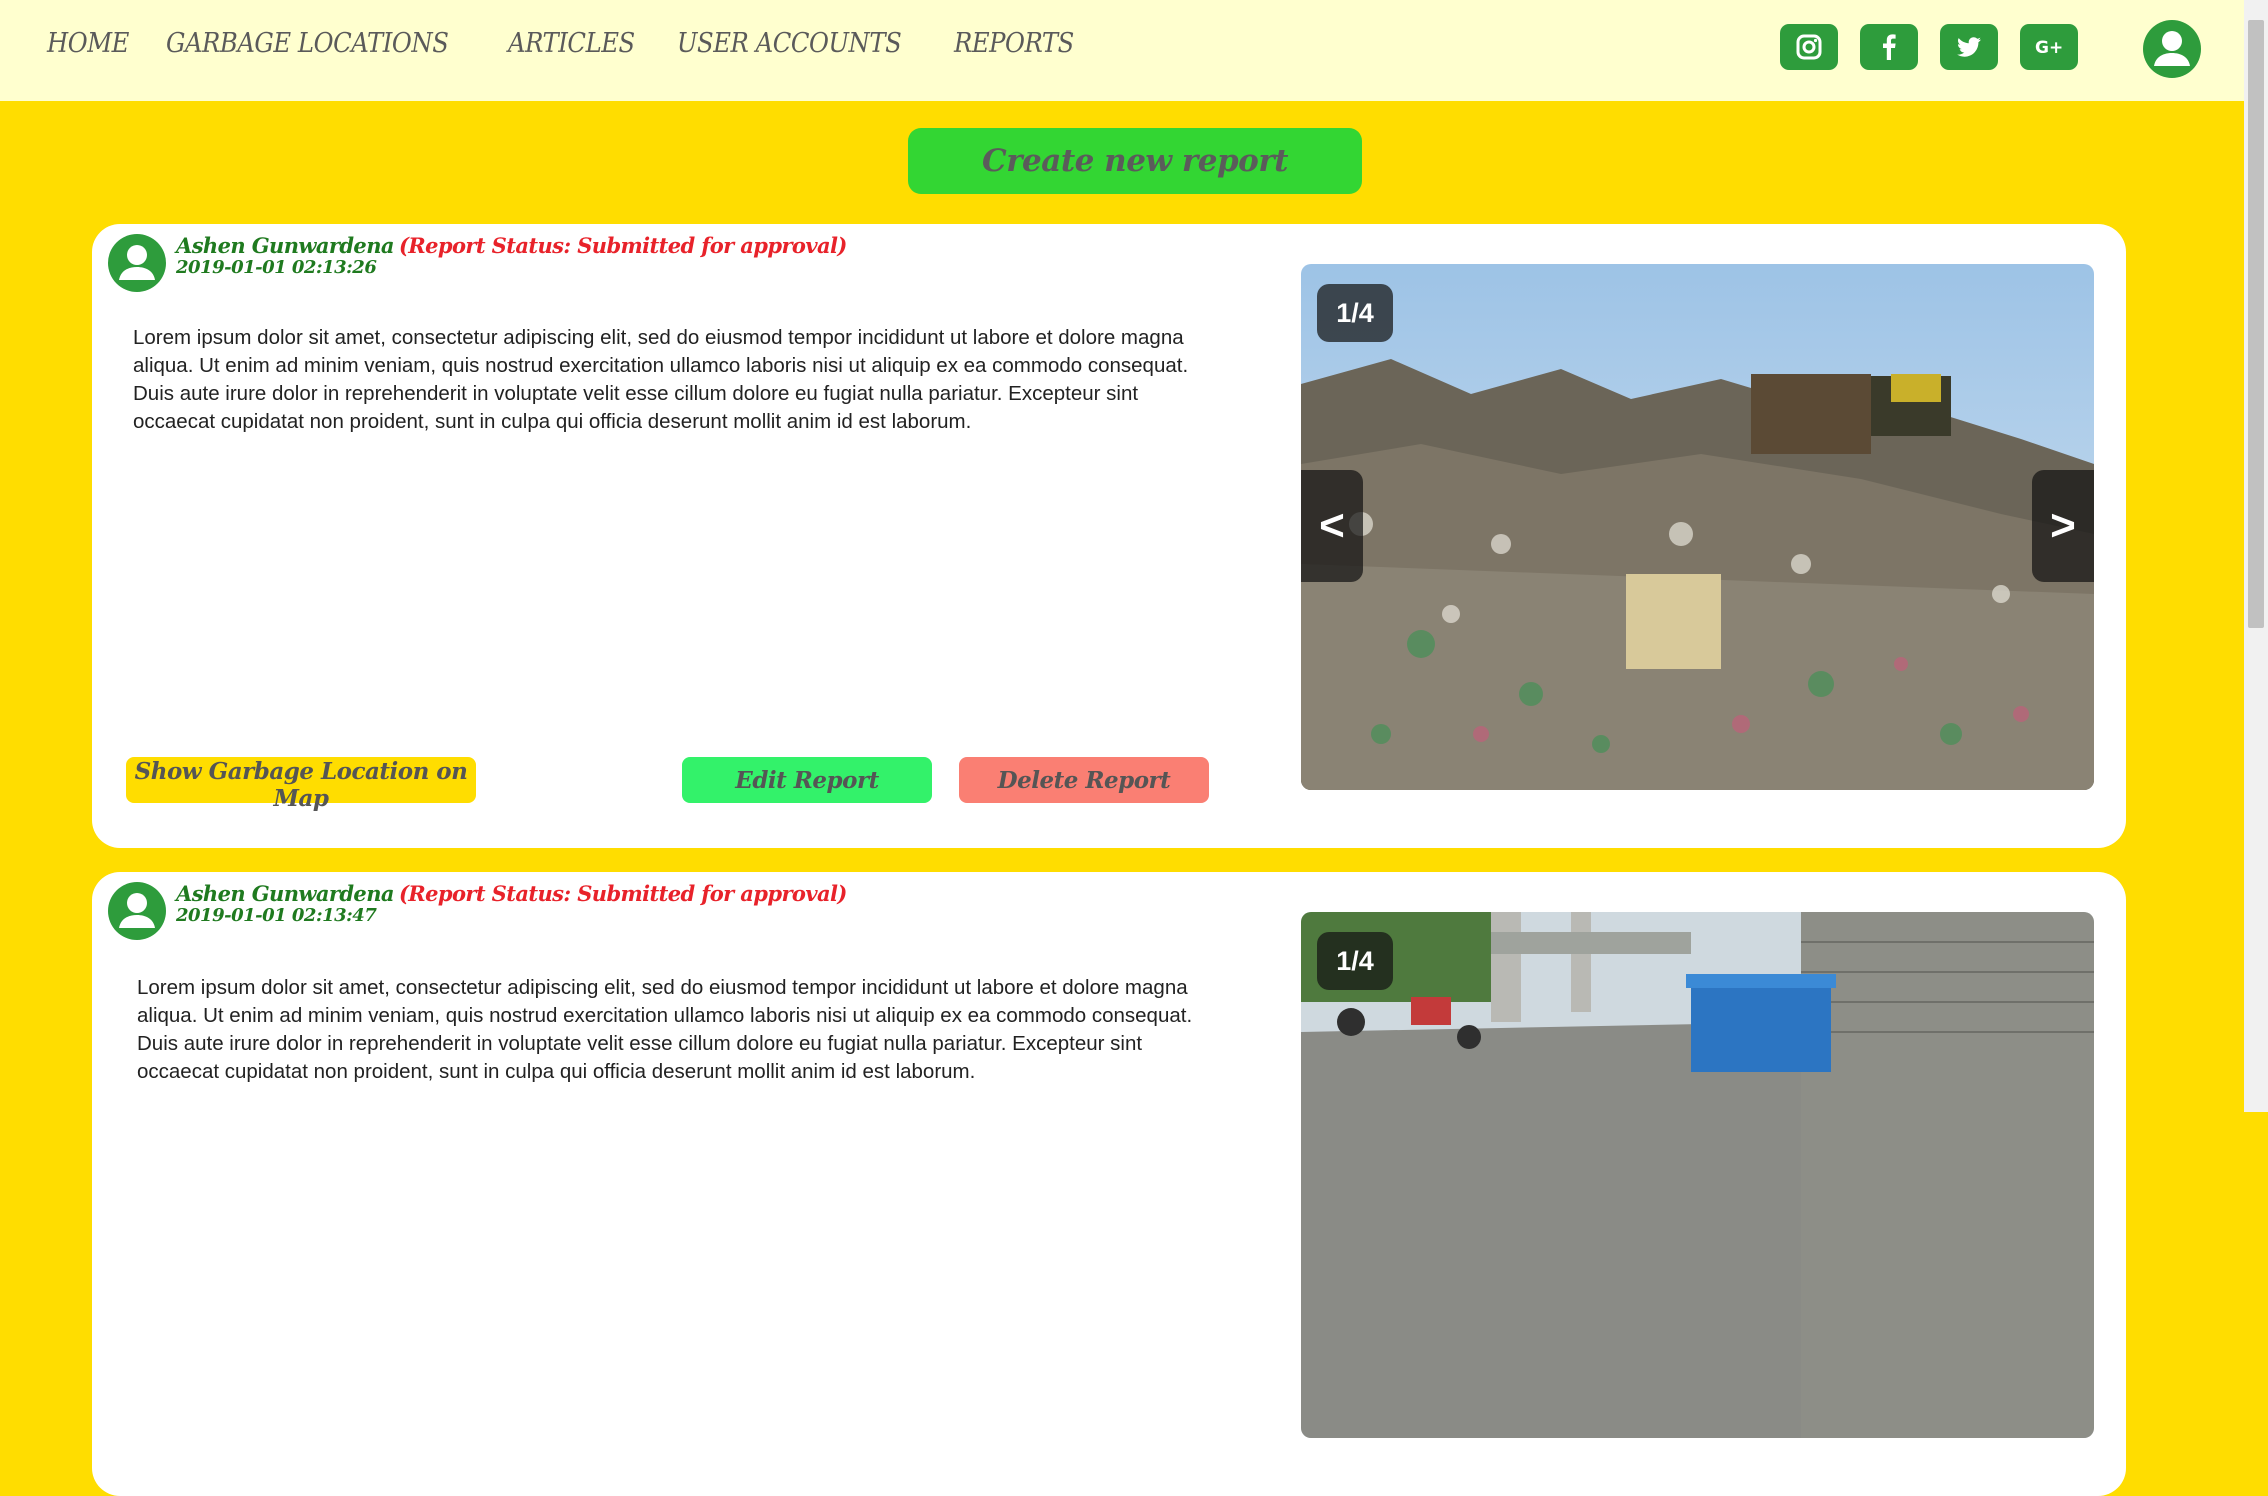  I want to click on google-plus-icon: G+, so click(2049, 48).